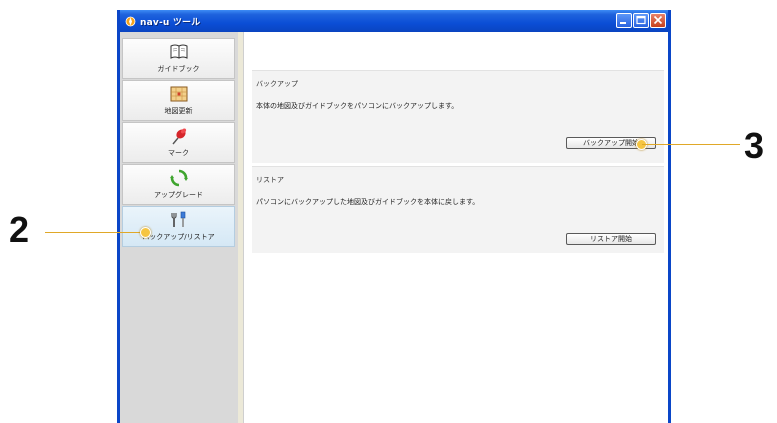 Image resolution: width=777 pixels, height=423 pixels. What do you see at coordinates (624, 20) in the screenshot?
I see `minimize-button` at bounding box center [624, 20].